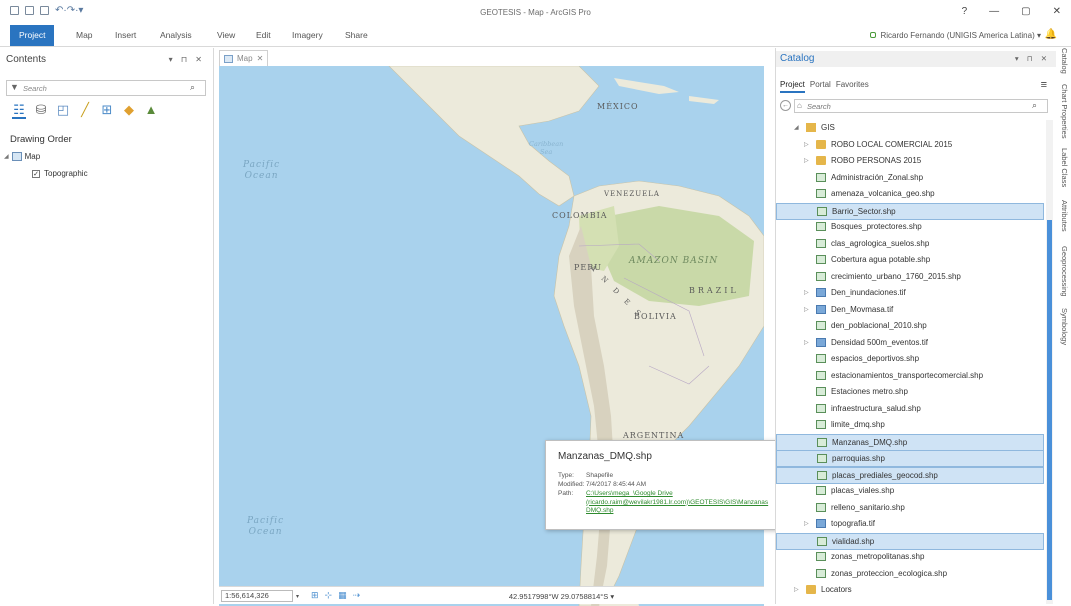 This screenshot has width=1071, height=606. I want to click on catalog-item-label: placas_prediales_geocod.shp, so click(885, 475).